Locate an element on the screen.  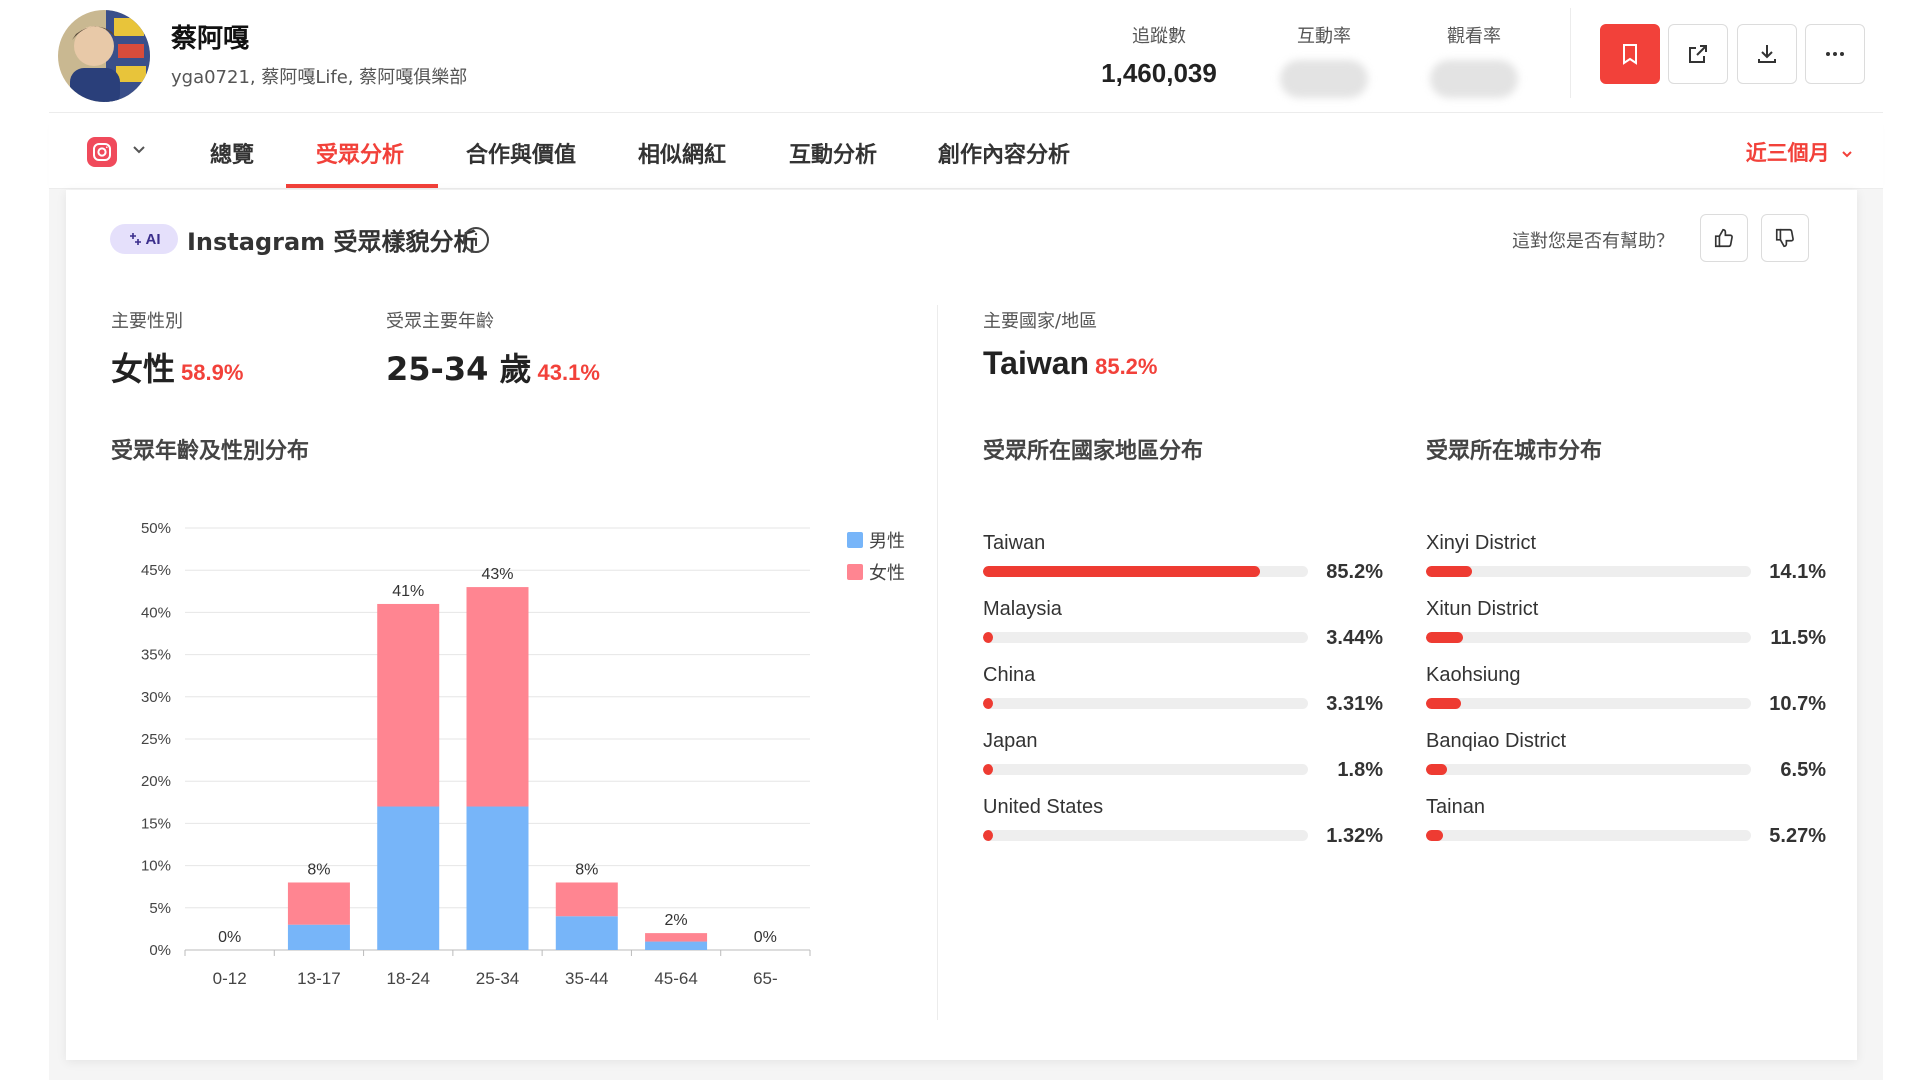
legend-label: 女性 is located at coordinates (887, 573).